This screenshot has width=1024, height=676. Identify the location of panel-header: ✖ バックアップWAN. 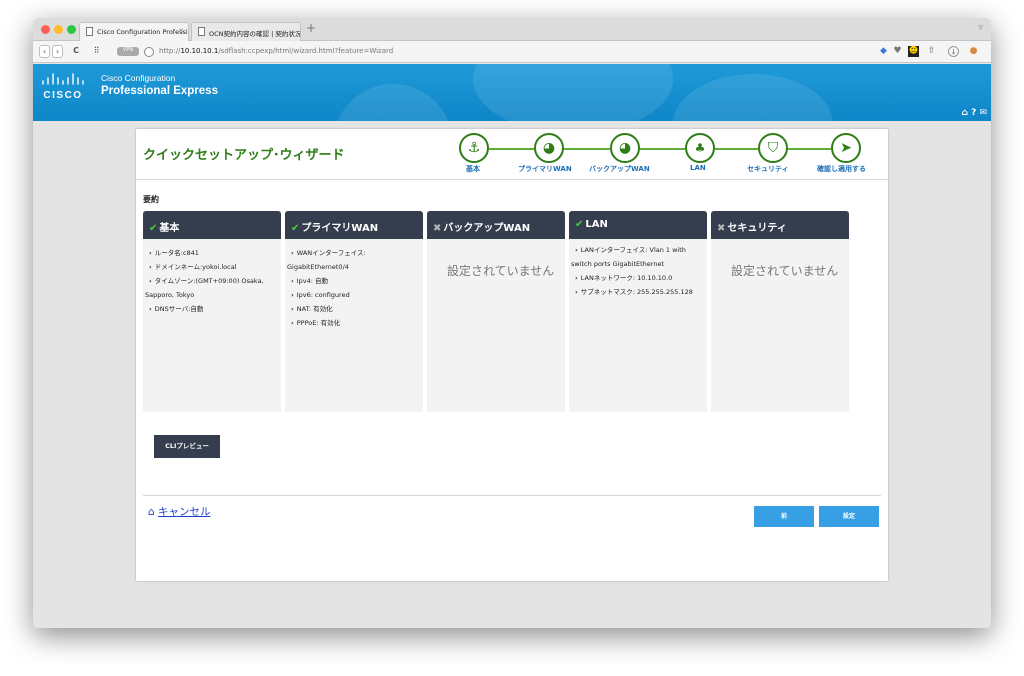
(496, 225).